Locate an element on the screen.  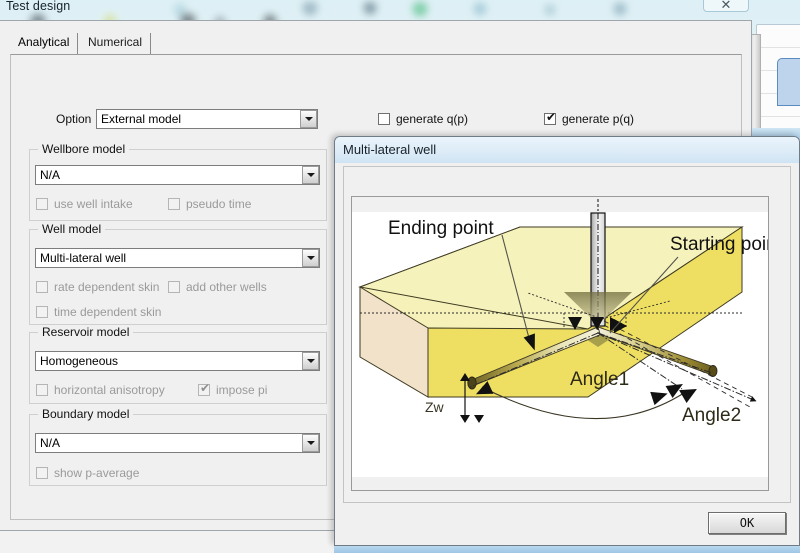
dialog-titlebar: Multi-lateral well is located at coordinates (567, 150).